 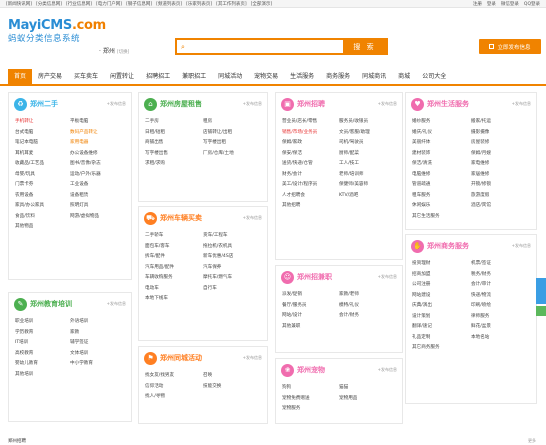 I want to click on nav-item: 同城活动, so click(x=230, y=76).